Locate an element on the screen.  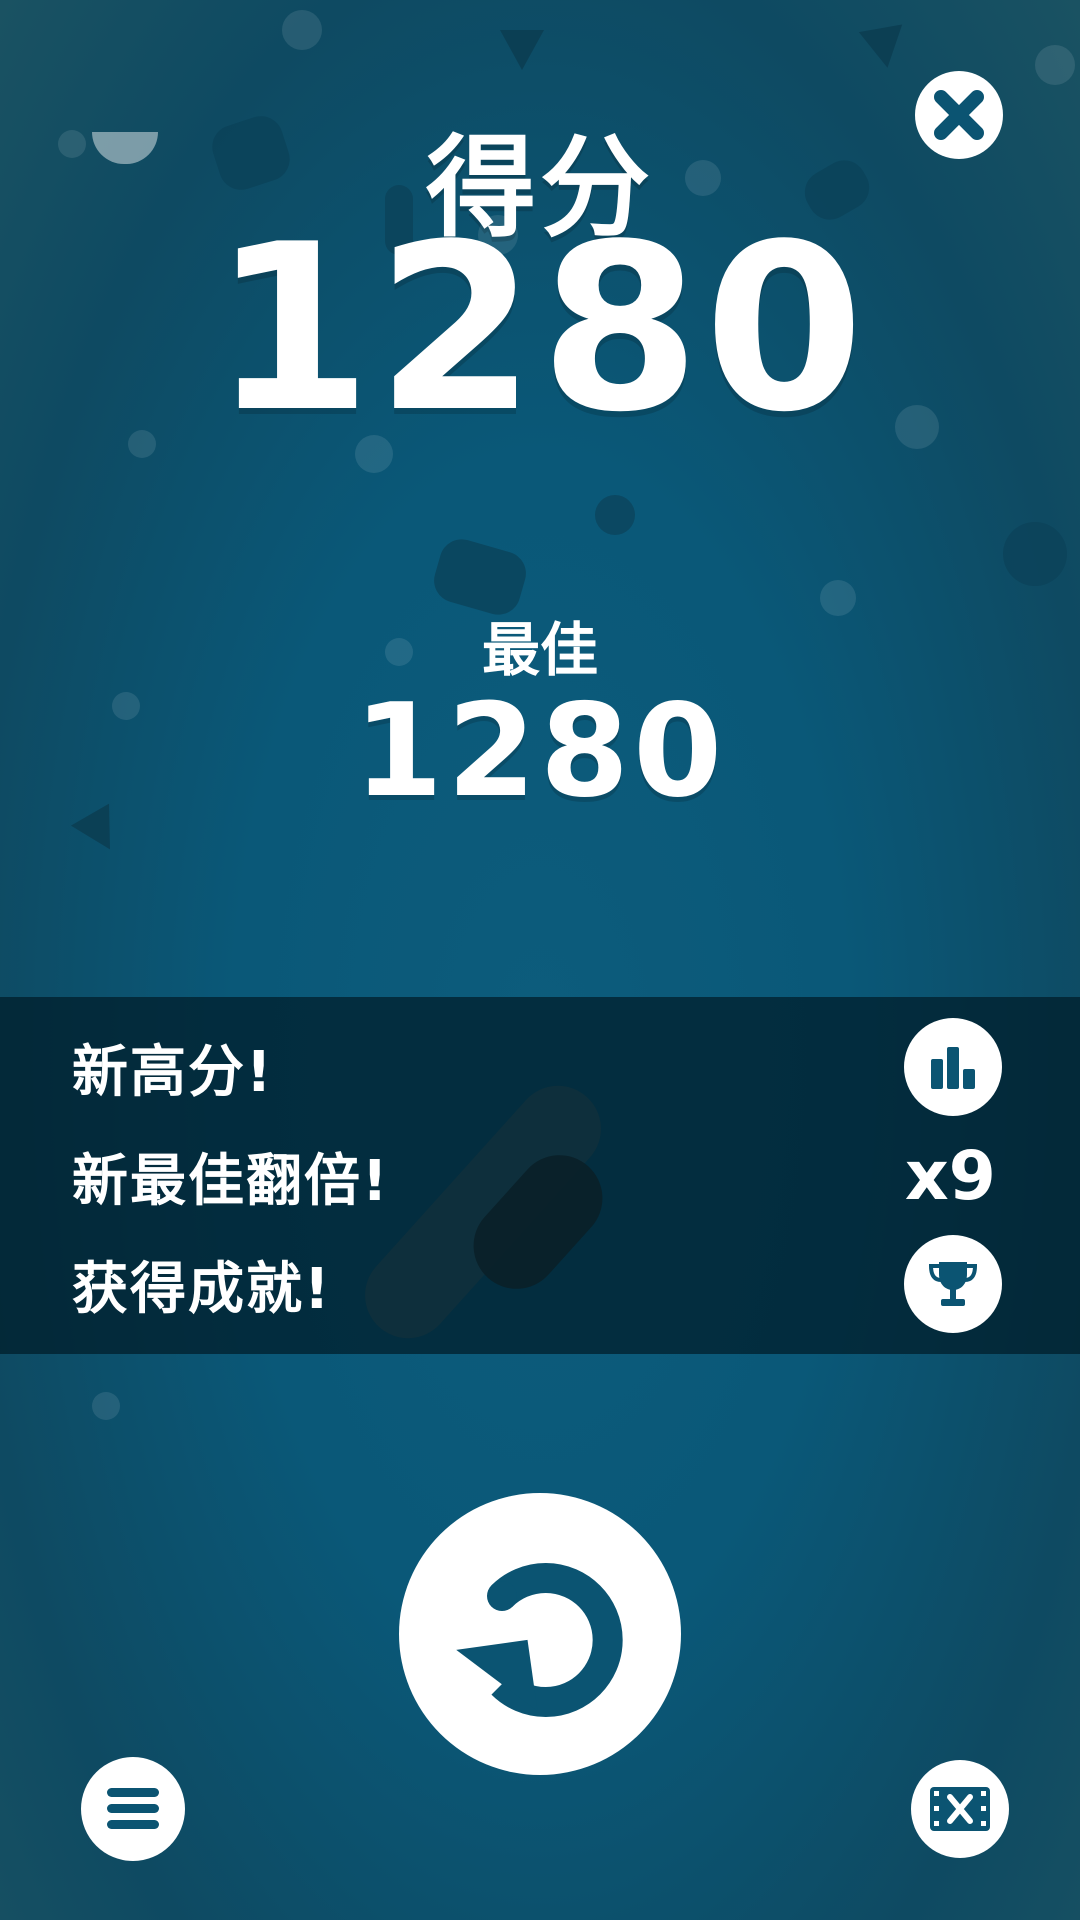
menu-icon is located at coordinates (133, 1808).